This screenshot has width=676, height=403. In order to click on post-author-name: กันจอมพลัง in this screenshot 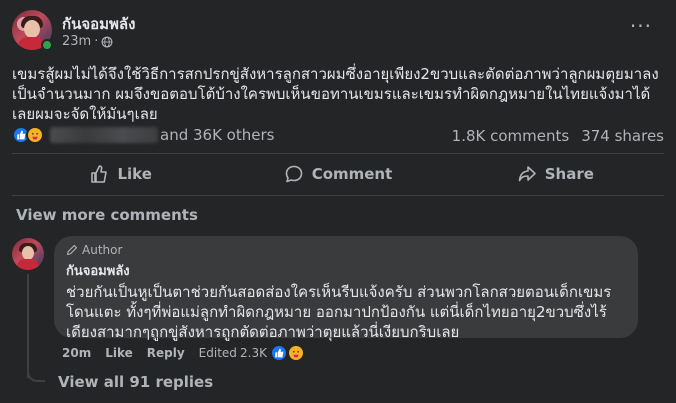, I will do `click(98, 24)`.